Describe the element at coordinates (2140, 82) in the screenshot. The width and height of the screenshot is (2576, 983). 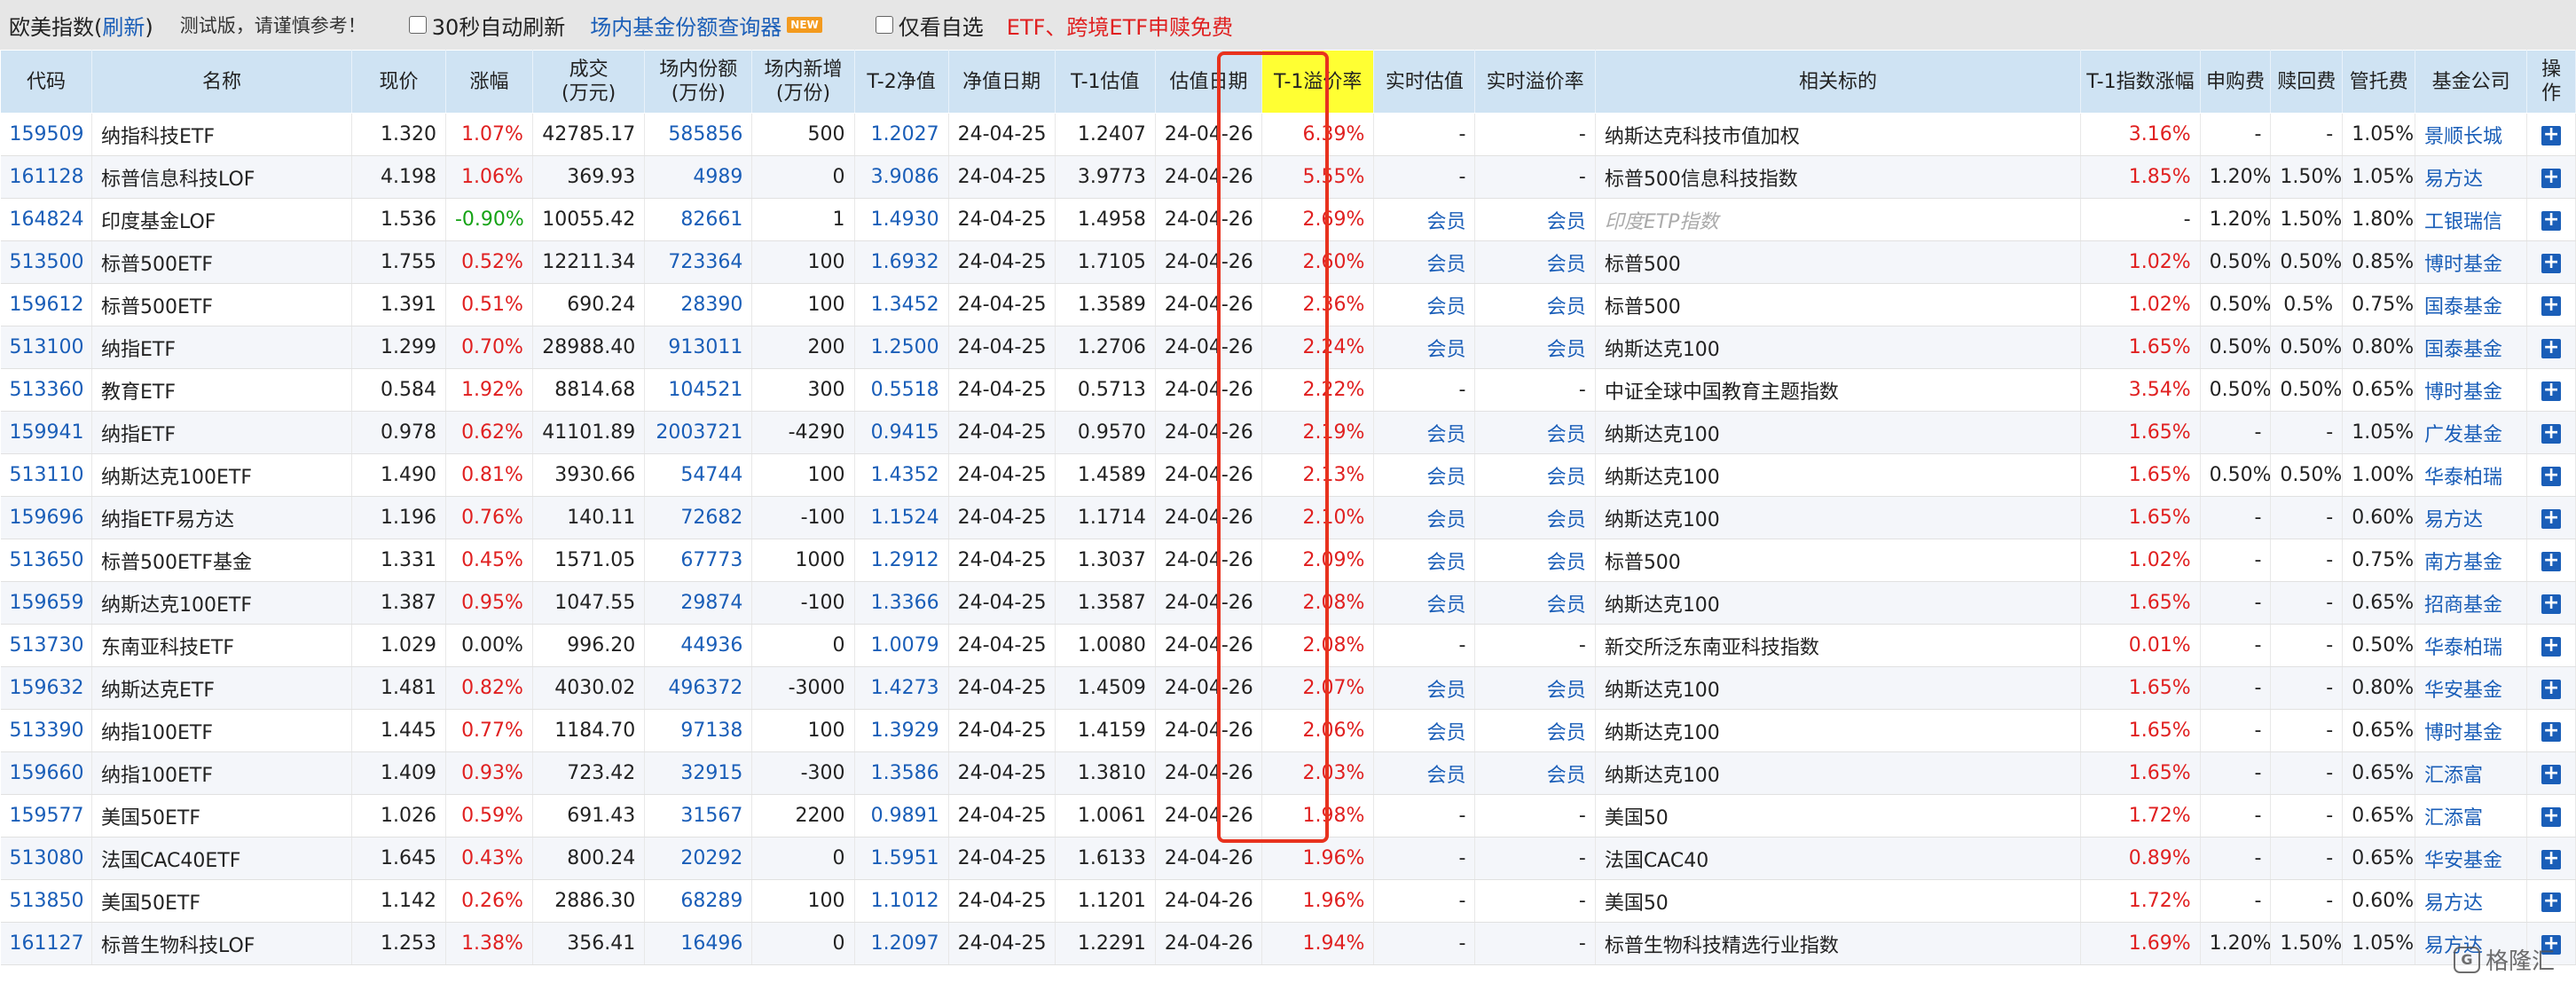
I see `column-header: T-1指数涨幅` at that location.